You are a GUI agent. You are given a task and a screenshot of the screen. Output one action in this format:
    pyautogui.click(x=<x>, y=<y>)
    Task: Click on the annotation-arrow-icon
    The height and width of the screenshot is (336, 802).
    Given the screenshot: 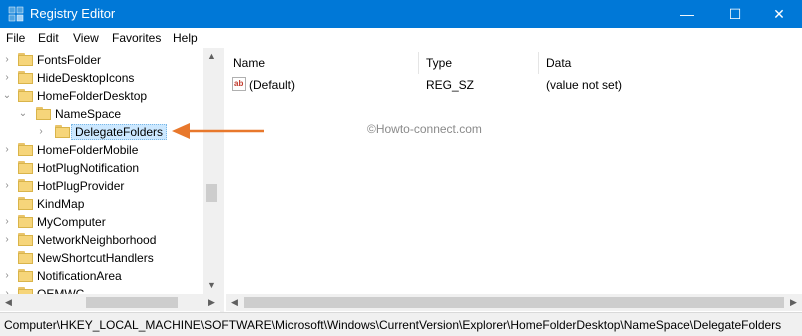 What is the action you would take?
    pyautogui.click(x=218, y=131)
    